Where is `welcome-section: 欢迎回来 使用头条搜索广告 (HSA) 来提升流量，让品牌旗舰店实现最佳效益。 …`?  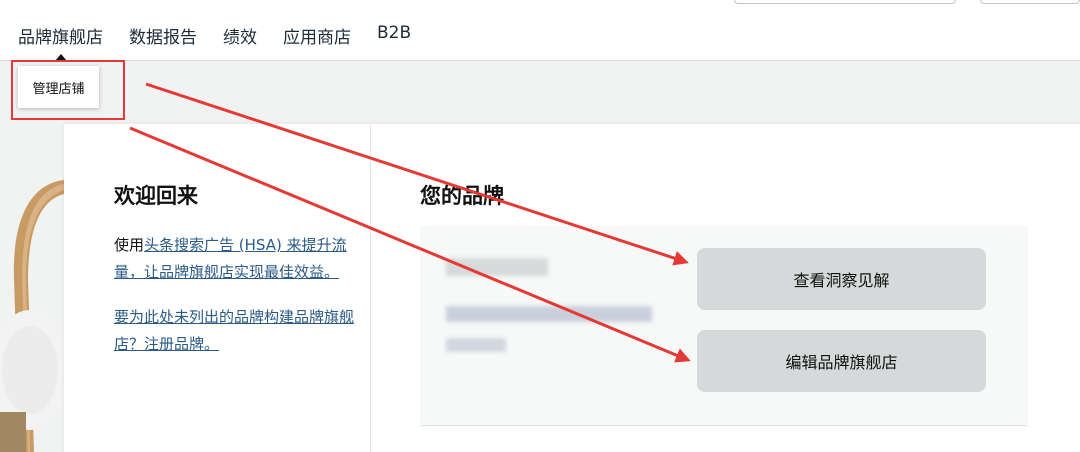 welcome-section: 欢迎回来 使用头条搜索广告 (HSA) 来提升流量，让品牌旗舰店实现最佳效益。 … is located at coordinates (234, 278).